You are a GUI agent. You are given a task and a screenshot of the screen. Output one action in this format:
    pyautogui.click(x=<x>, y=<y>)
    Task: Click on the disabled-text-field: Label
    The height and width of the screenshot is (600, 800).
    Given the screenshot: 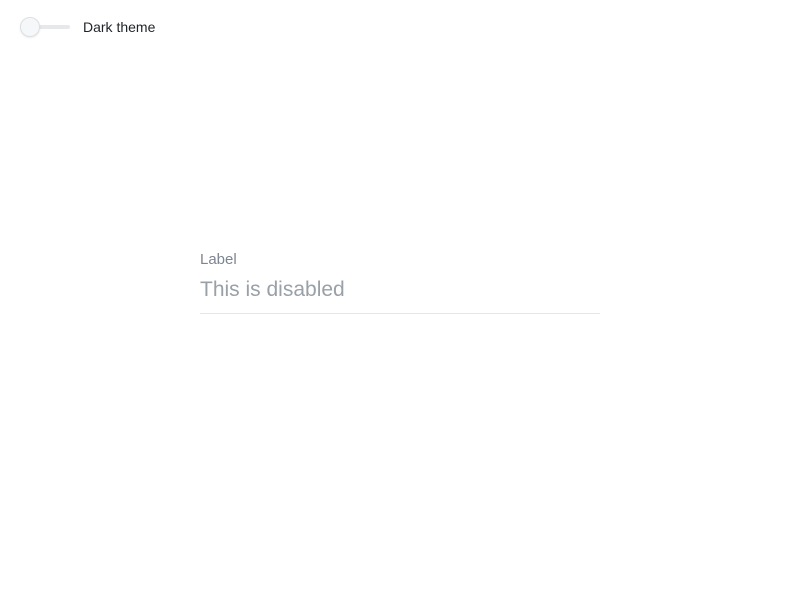 What is the action you would take?
    pyautogui.click(x=400, y=282)
    